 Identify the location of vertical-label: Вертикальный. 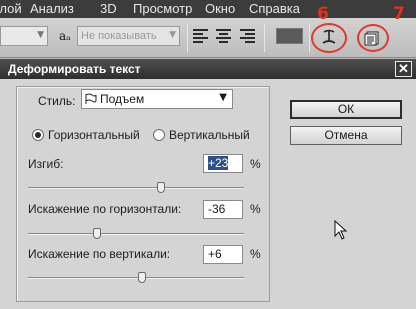
(209, 135).